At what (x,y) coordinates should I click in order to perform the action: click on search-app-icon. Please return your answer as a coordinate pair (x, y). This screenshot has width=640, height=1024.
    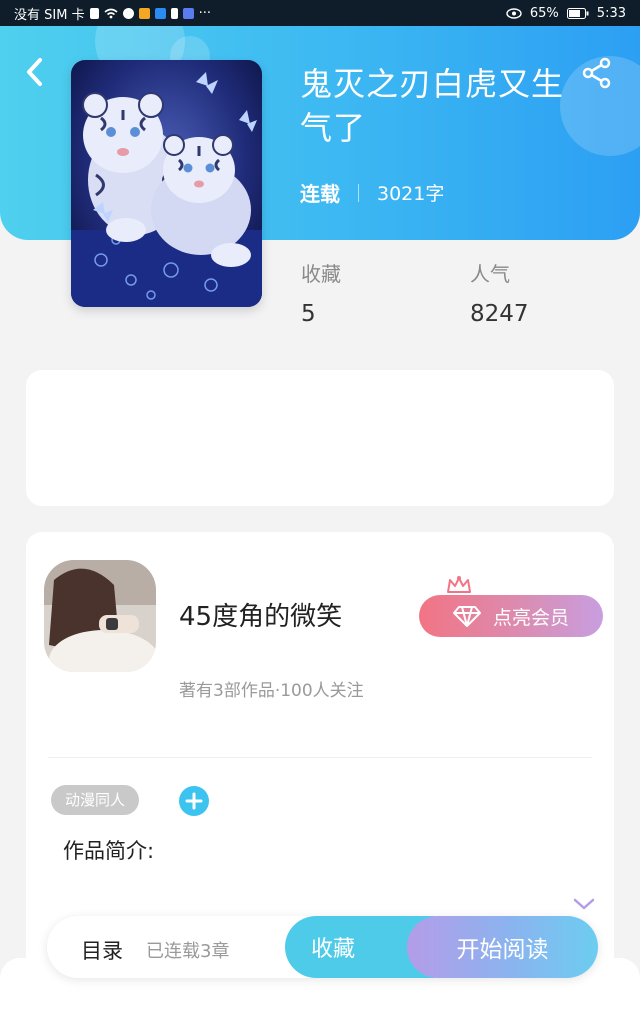
    Looking at the image, I should click on (160, 13).